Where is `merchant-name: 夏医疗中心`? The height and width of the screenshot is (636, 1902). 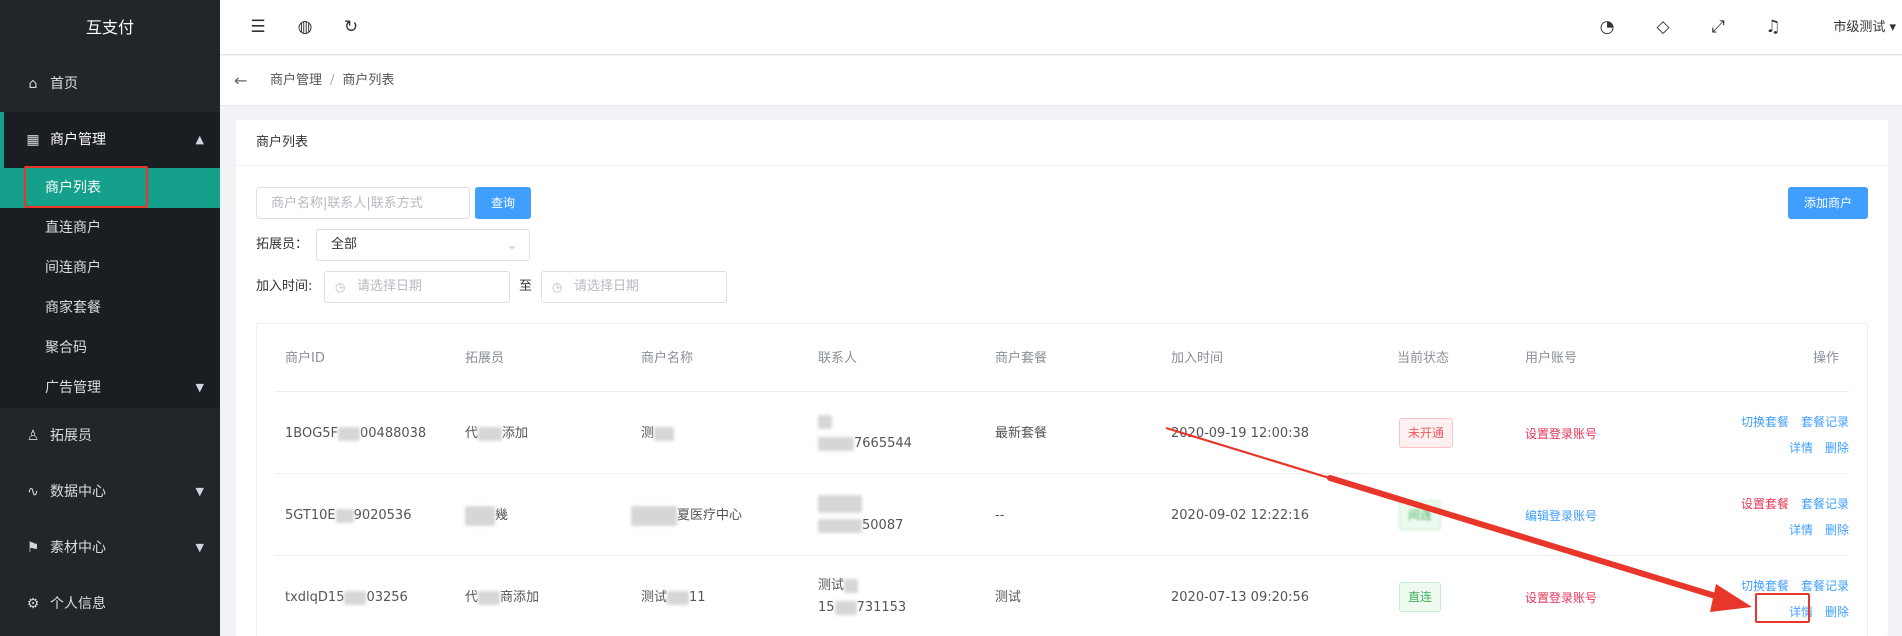 merchant-name: 夏医疗中心 is located at coordinates (686, 515).